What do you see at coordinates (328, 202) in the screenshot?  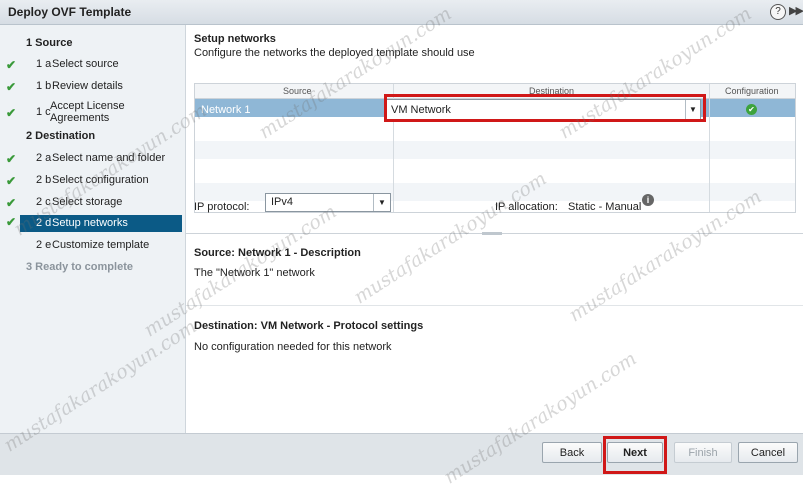 I see `ip-protocol-select: IPv4 ▼` at bounding box center [328, 202].